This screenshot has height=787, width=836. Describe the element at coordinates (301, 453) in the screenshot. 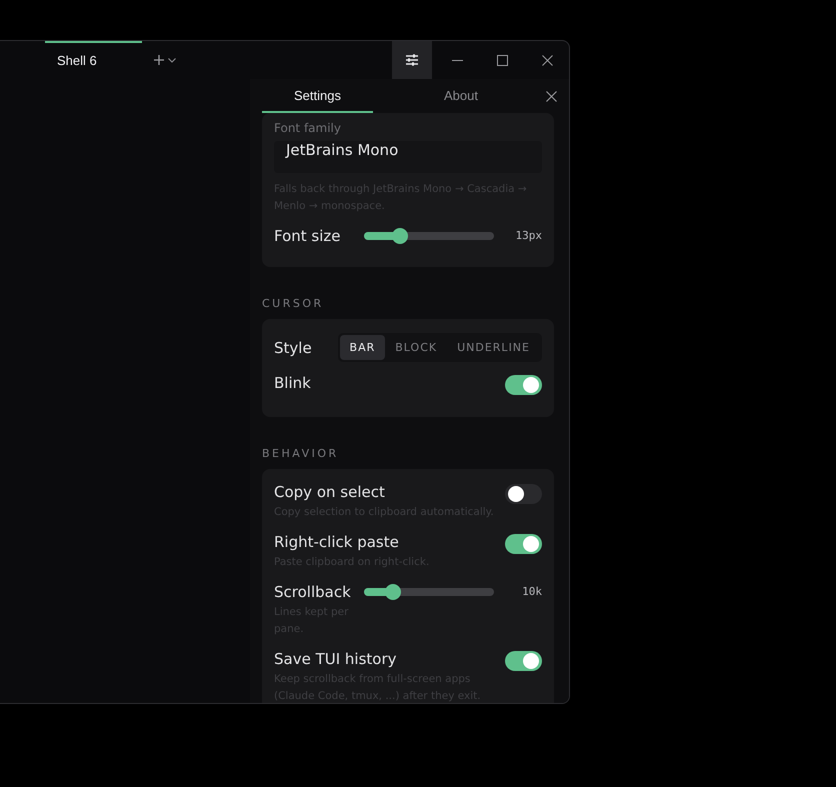

I see `section-heading: BEHAVIOR` at that location.